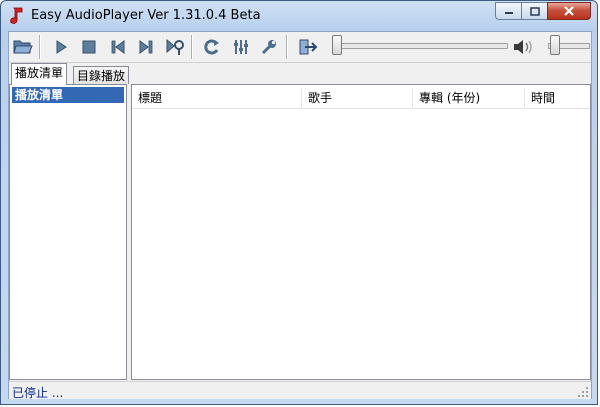  I want to click on wrench-icon, so click(268, 47).